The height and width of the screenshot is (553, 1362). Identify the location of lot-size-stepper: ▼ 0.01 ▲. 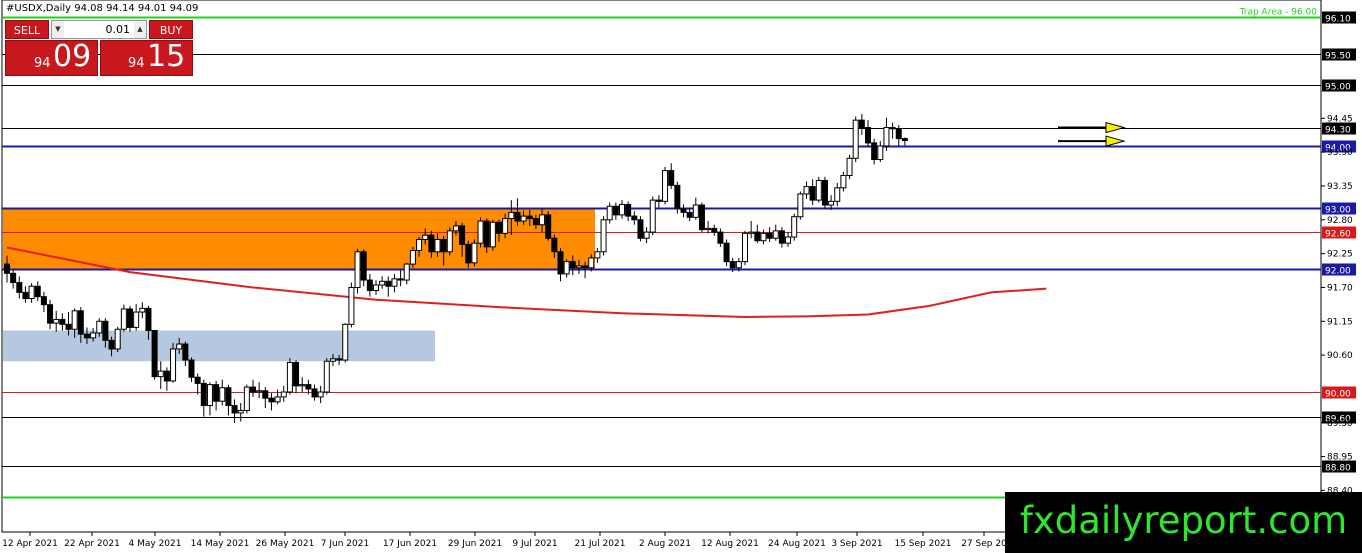
(99, 29).